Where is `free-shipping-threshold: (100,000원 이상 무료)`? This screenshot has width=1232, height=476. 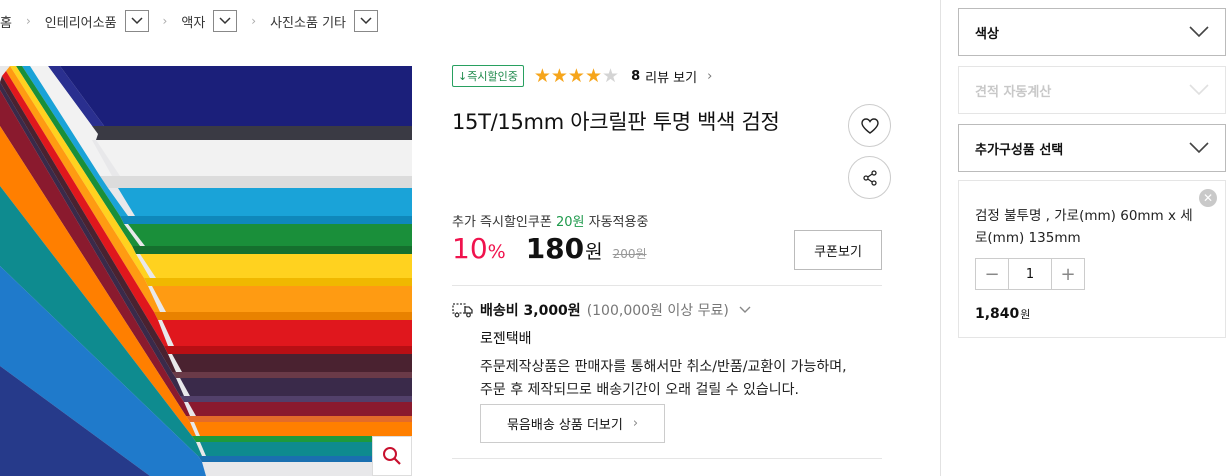 free-shipping-threshold: (100,000원 이상 무료) is located at coordinates (657, 311).